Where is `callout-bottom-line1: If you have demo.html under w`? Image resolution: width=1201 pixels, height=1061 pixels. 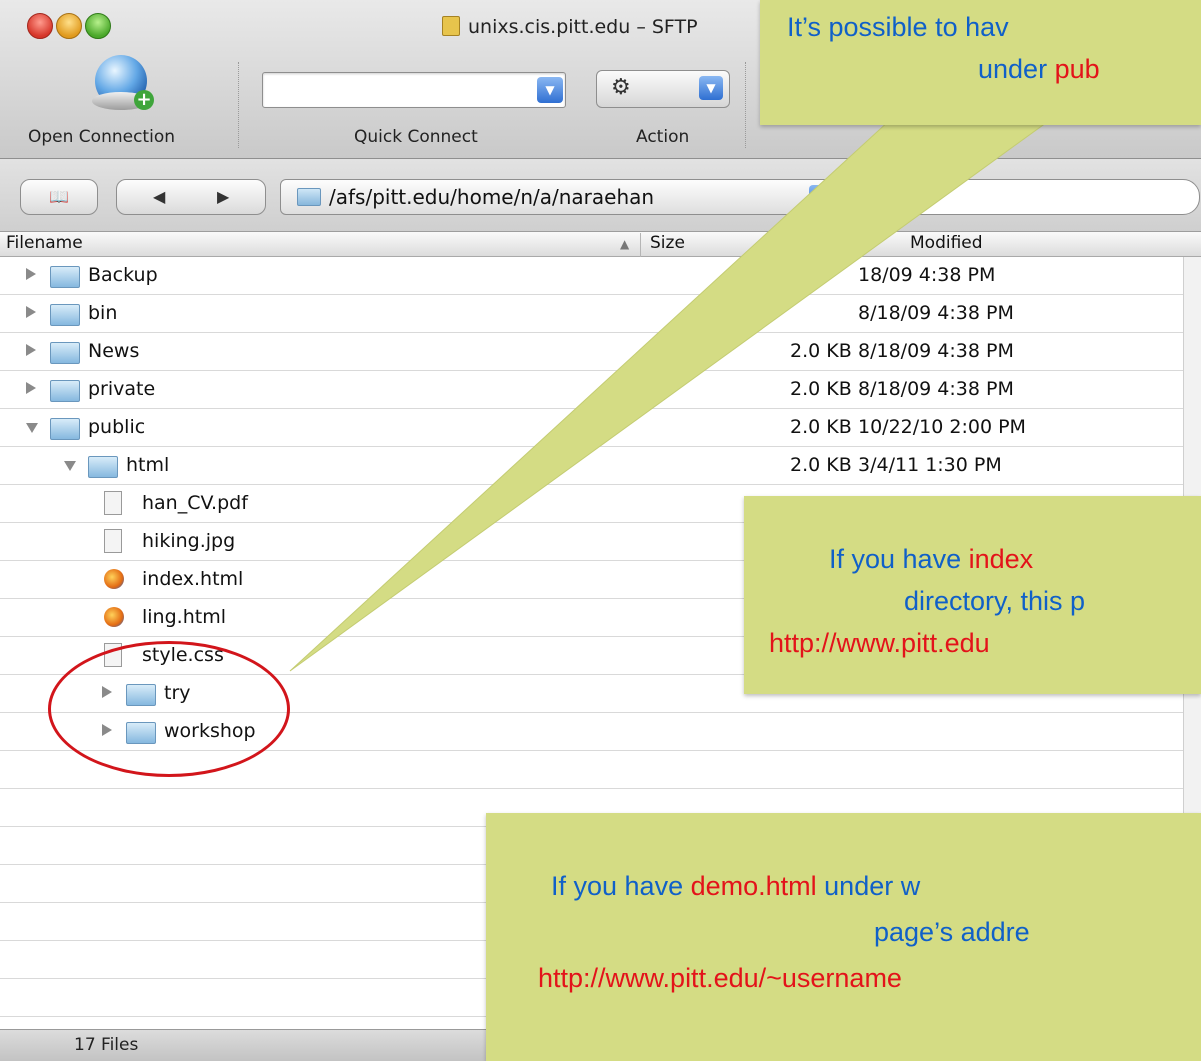 callout-bottom-line1: If you have demo.html under w is located at coordinates (735, 886).